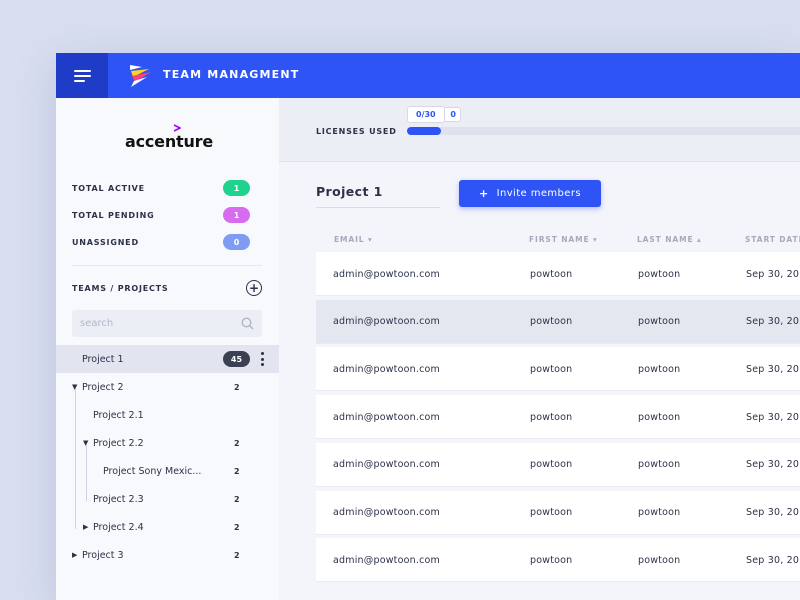 The width and height of the screenshot is (800, 600). Describe the element at coordinates (103, 555) in the screenshot. I see `tree-item-label: Project 3` at that location.